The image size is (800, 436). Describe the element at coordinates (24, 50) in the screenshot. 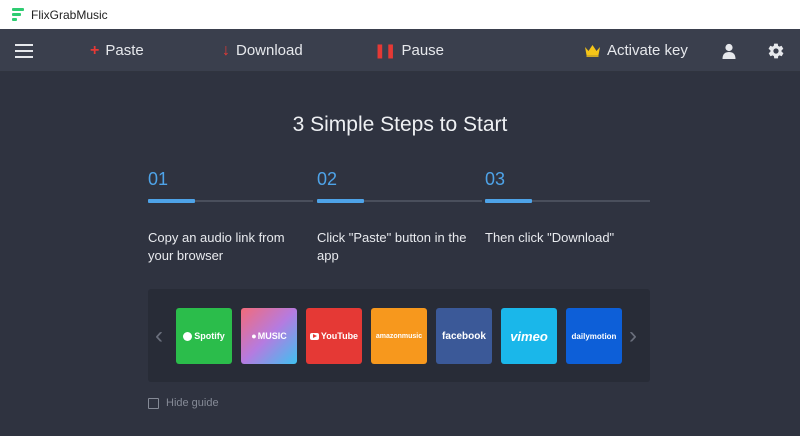

I see `menu-button` at that location.